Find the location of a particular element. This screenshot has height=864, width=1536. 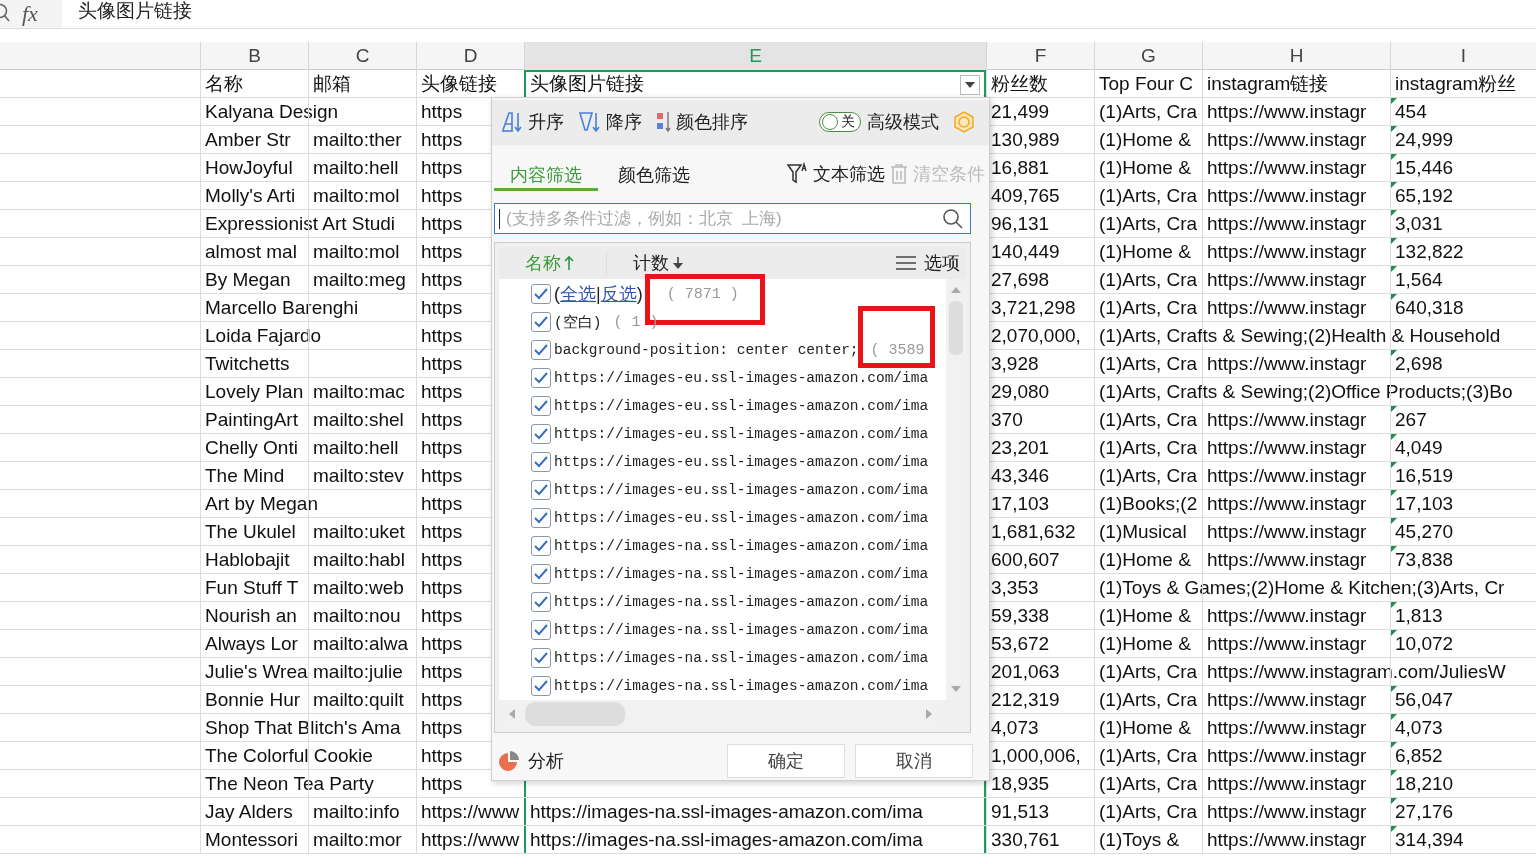

table-cell: 21,499 is located at coordinates (1020, 111).